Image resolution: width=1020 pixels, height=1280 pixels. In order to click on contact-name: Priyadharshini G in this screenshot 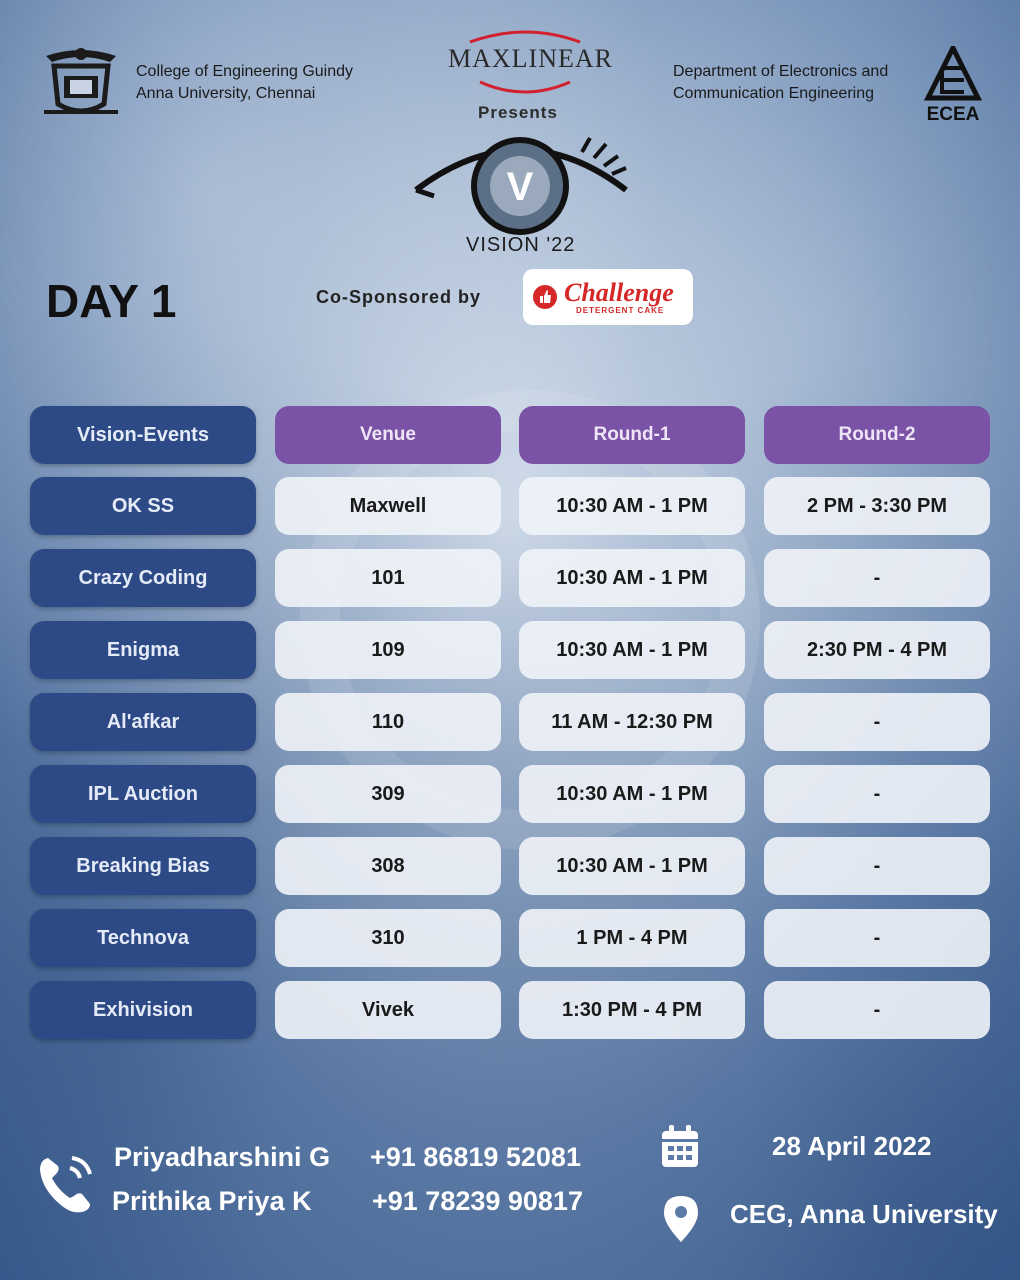, I will do `click(222, 1157)`.